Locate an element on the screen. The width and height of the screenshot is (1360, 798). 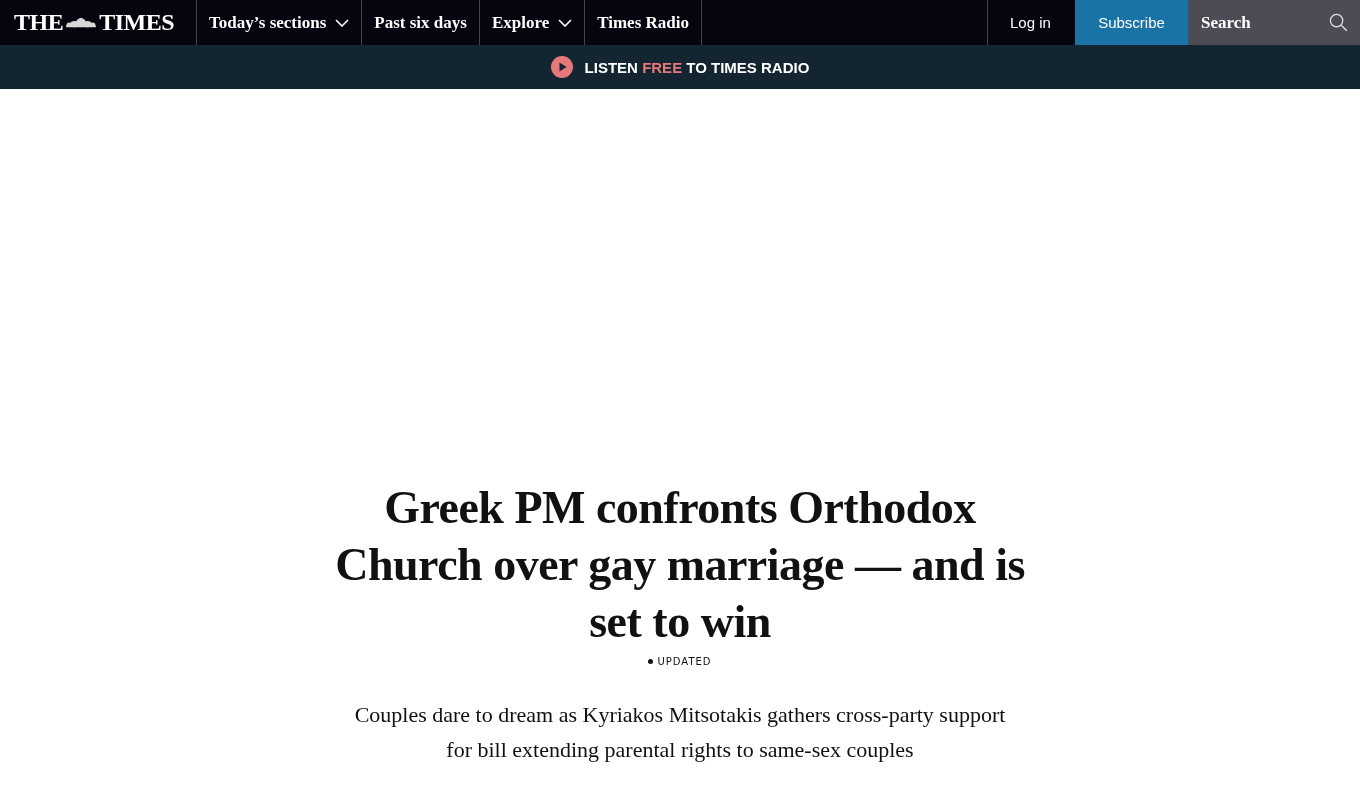
subscribe-button: Subscribe is located at coordinates (1131, 22).